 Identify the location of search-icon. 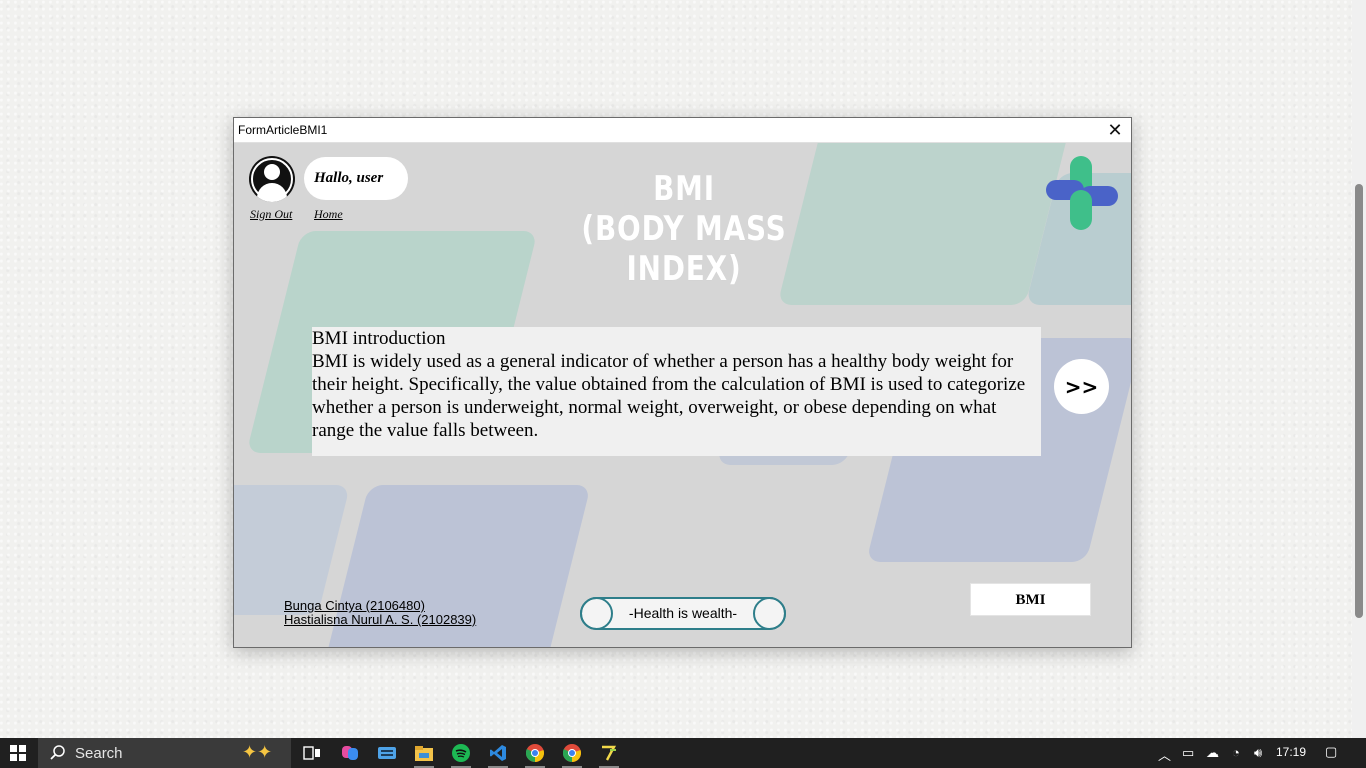
(57, 752).